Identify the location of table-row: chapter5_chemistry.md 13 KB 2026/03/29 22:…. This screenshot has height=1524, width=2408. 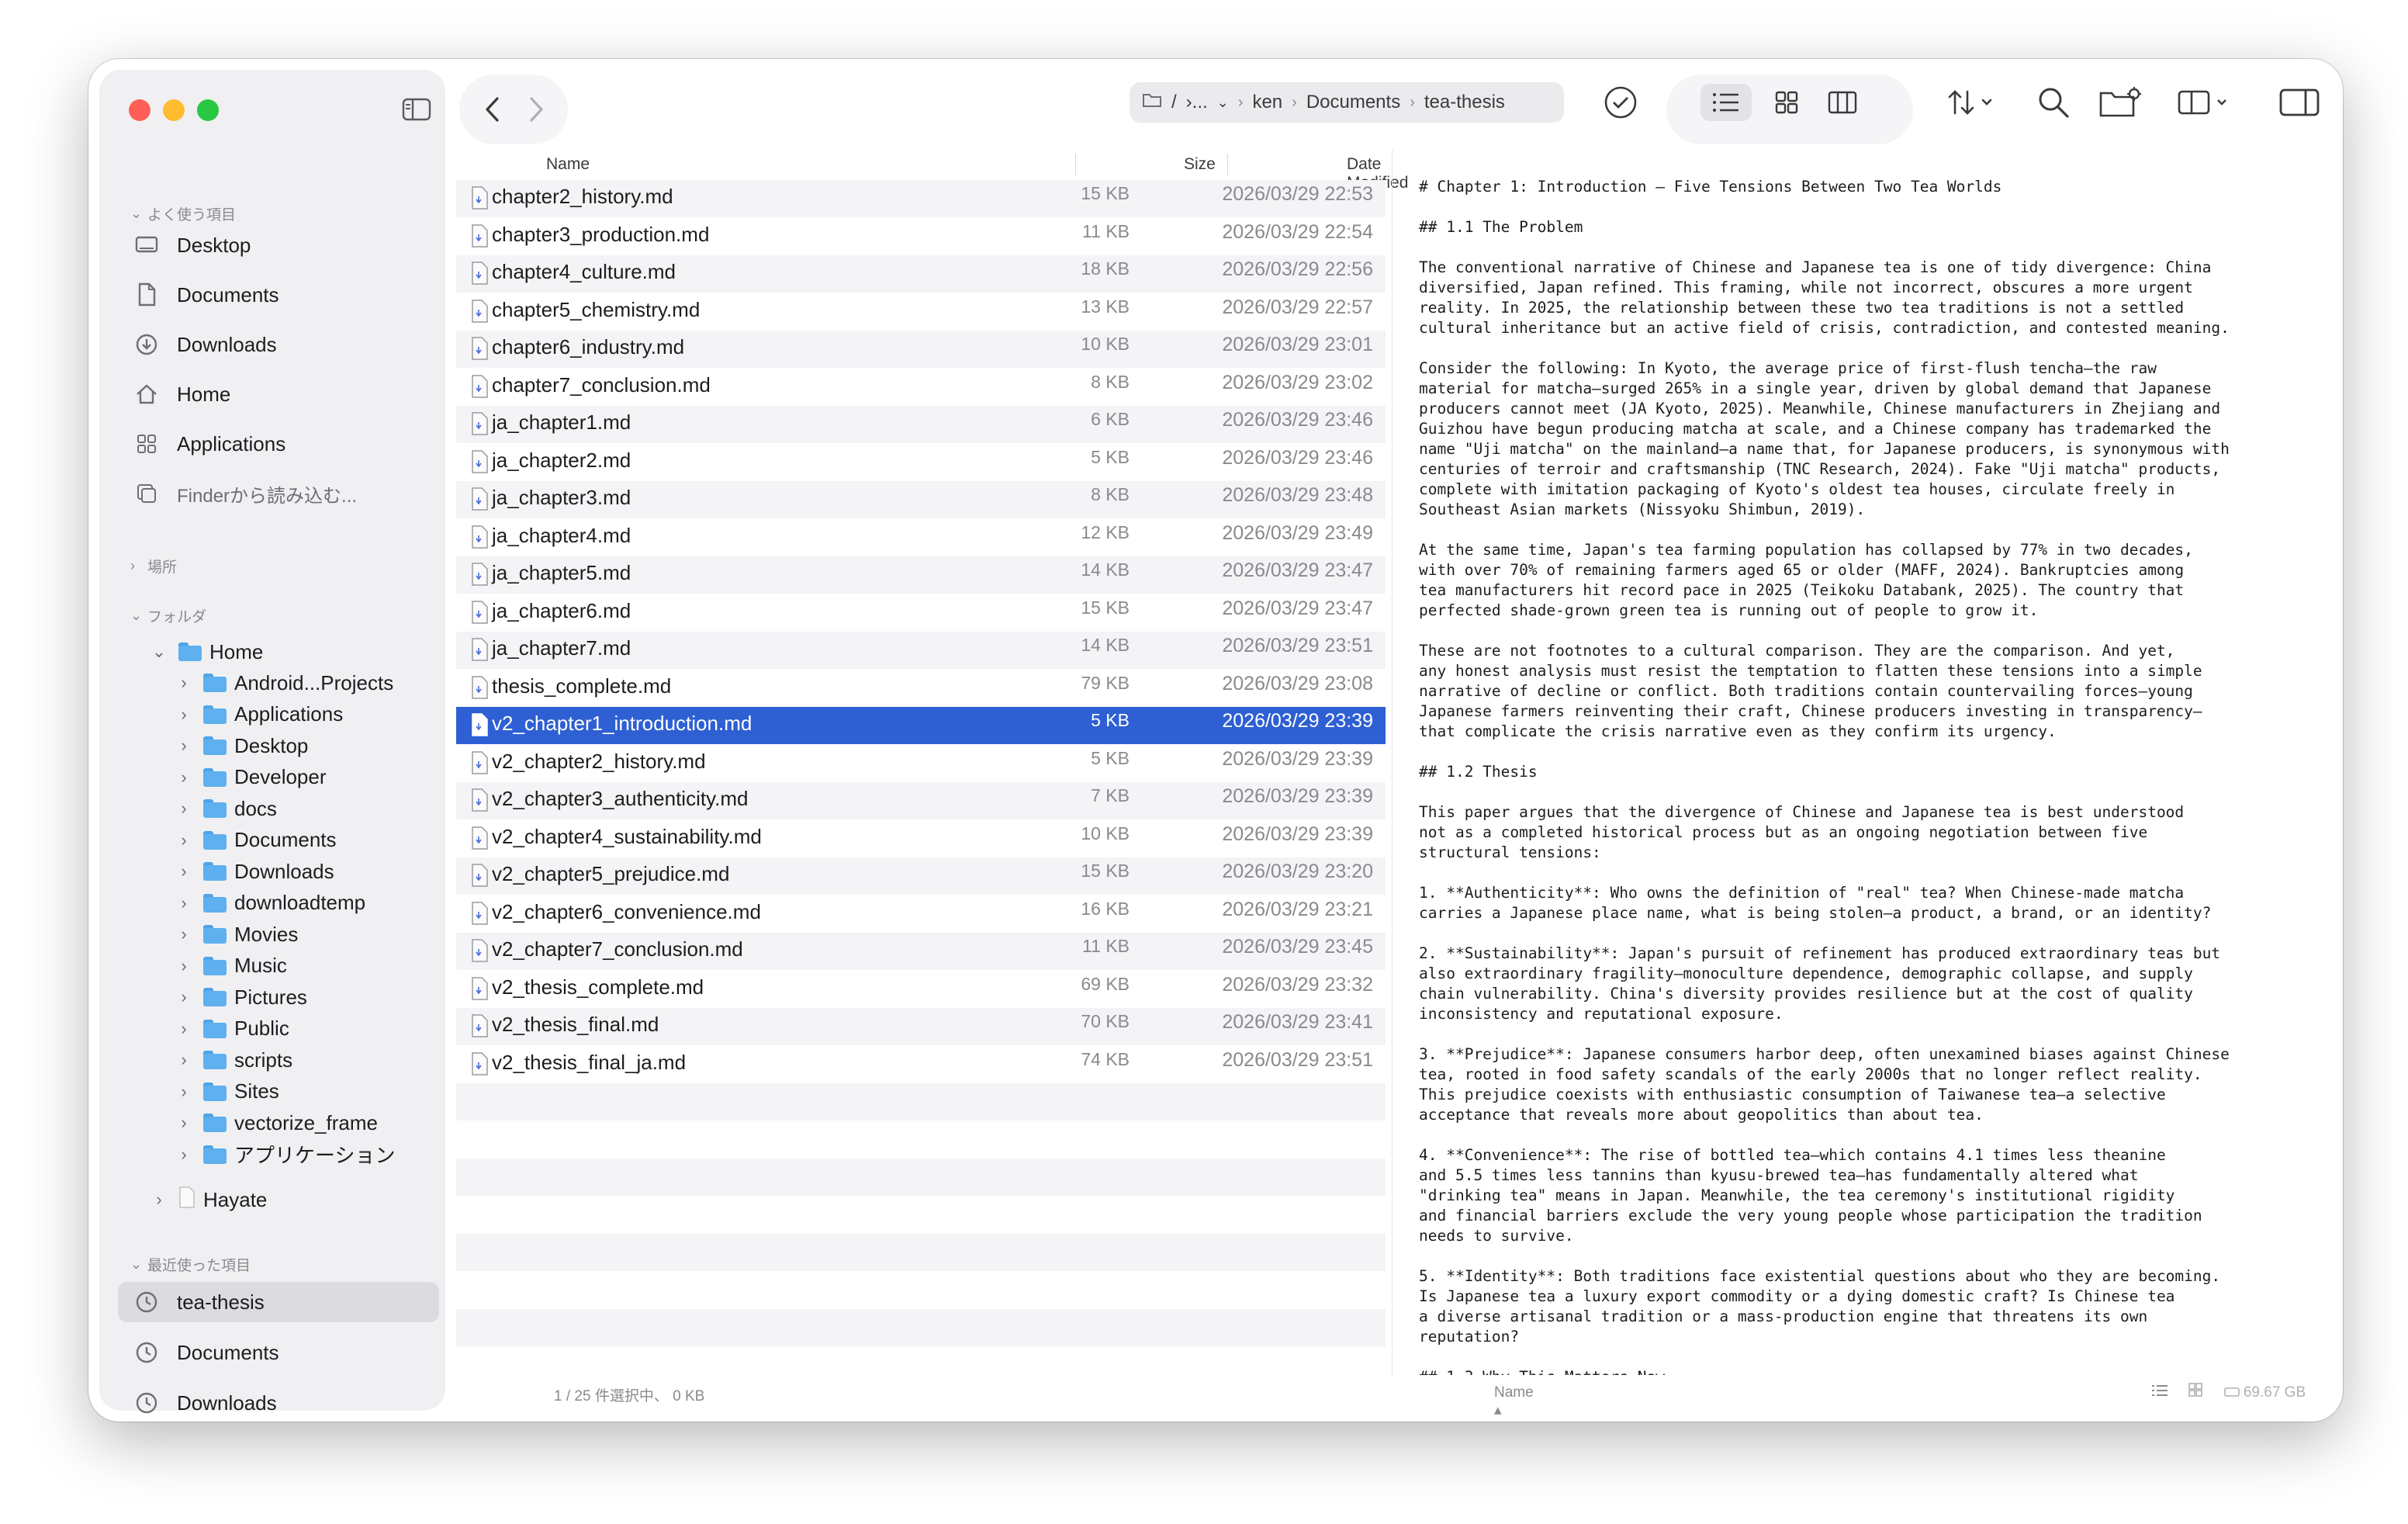
(921, 312).